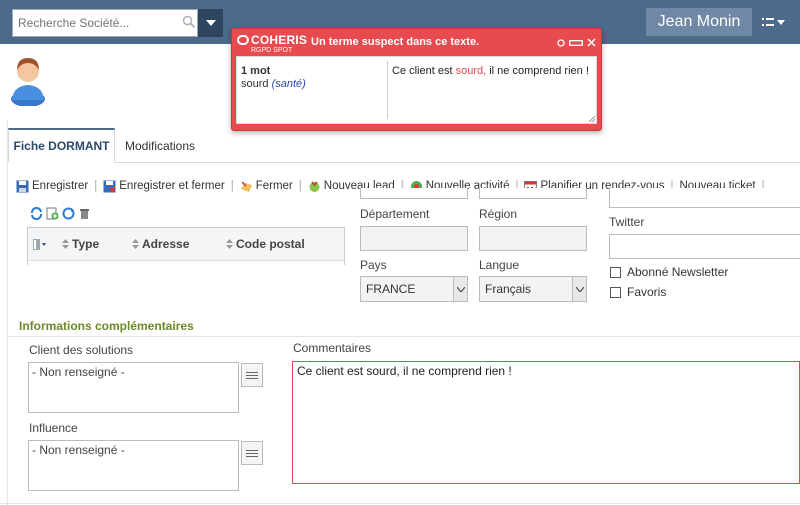  I want to click on minimize-icon, so click(576, 42).